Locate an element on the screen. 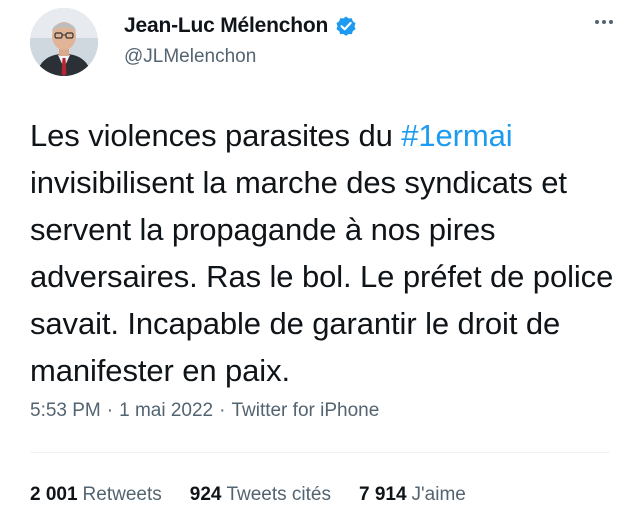 This screenshot has width=640, height=508. quotes-count: 924 is located at coordinates (205, 494).